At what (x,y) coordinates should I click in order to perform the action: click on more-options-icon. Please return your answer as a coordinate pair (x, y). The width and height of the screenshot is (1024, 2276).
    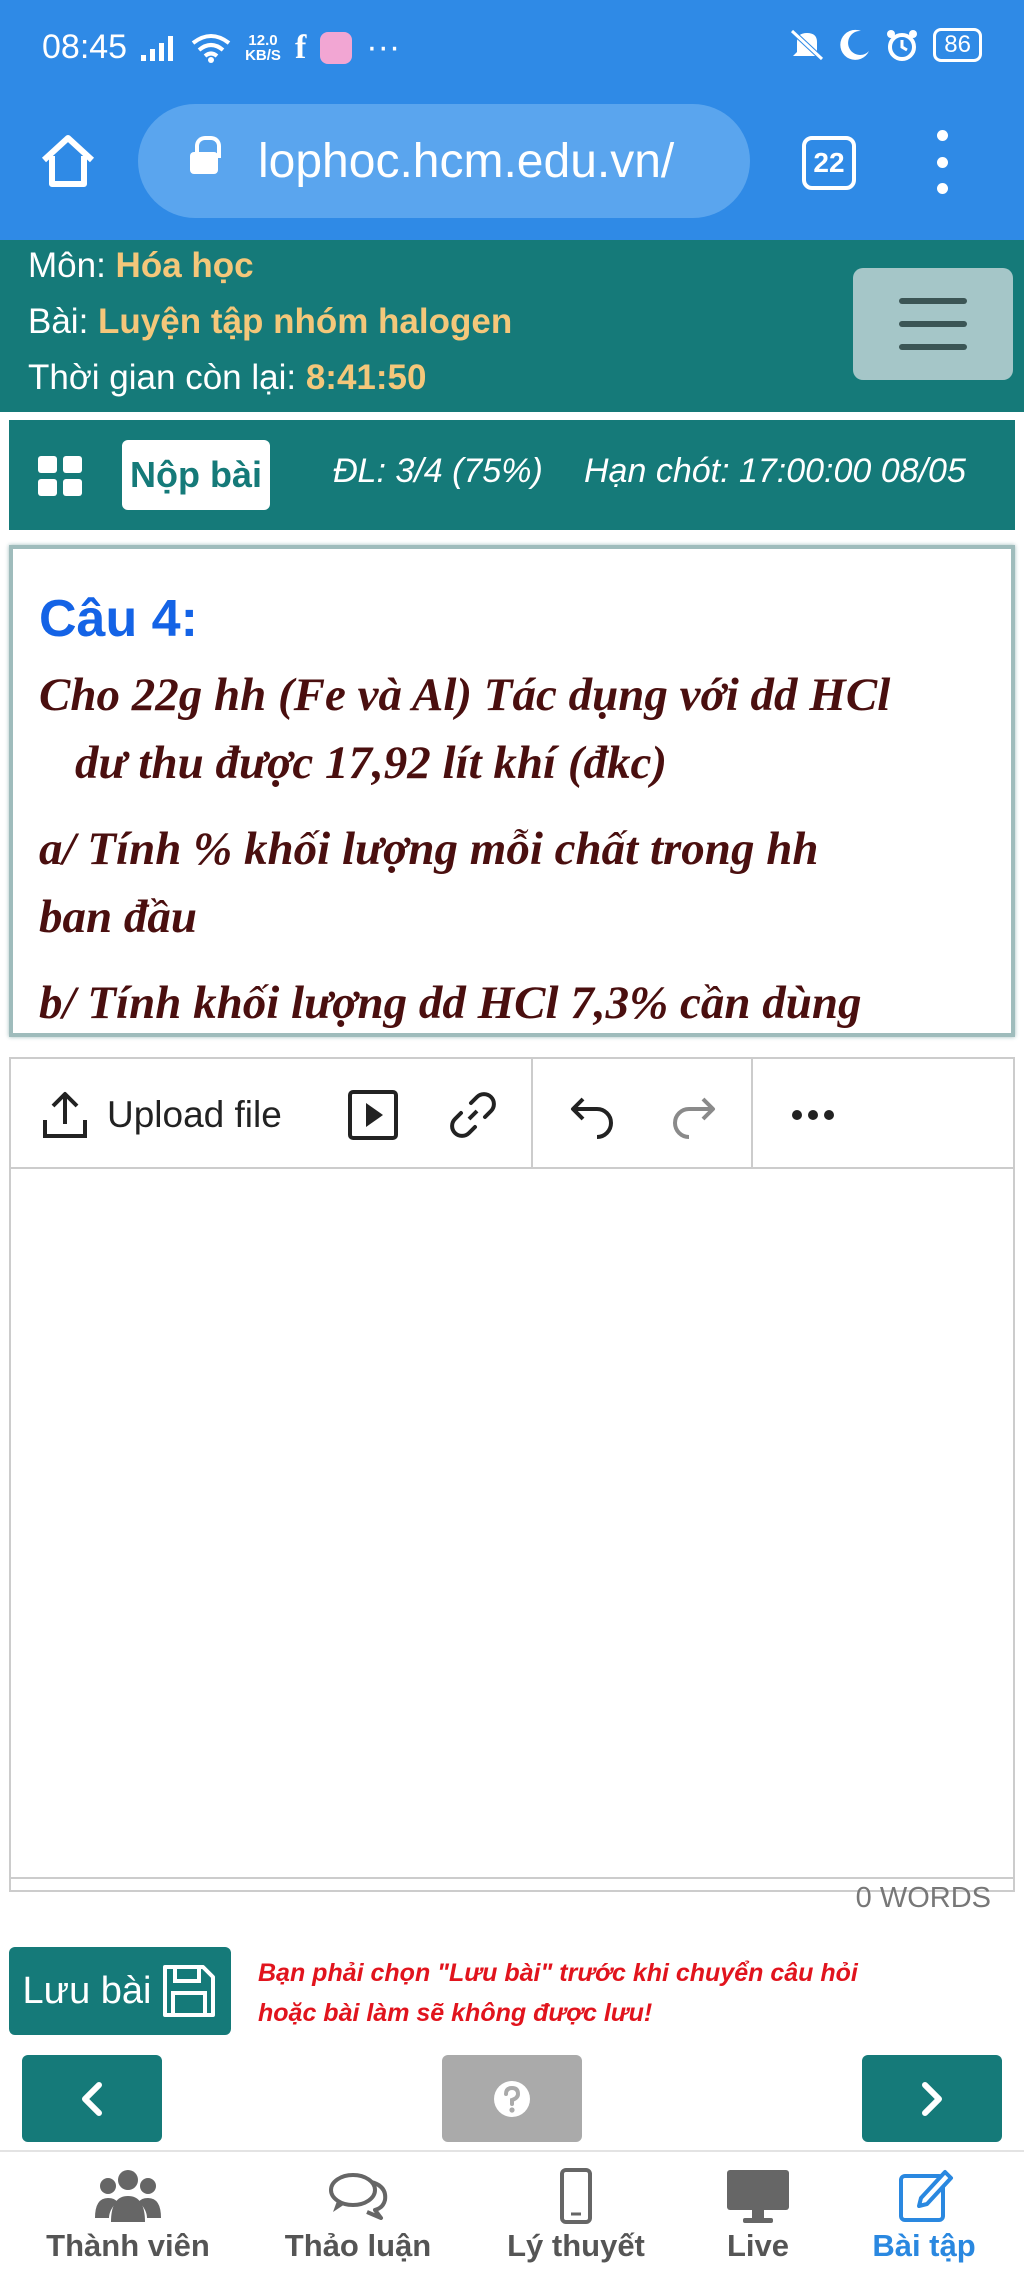
    Looking at the image, I should click on (813, 1115).